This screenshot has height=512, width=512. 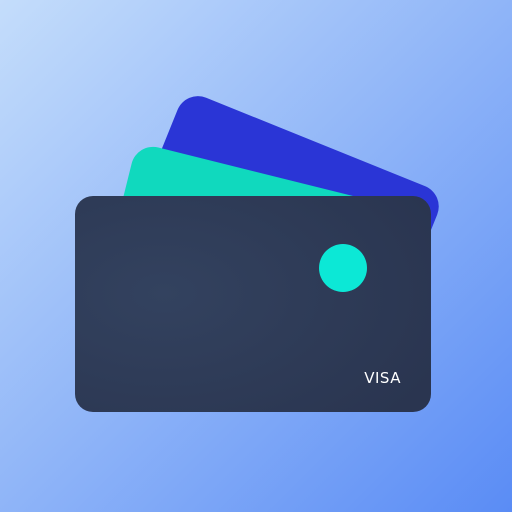 I want to click on card-chip, so click(x=343, y=268).